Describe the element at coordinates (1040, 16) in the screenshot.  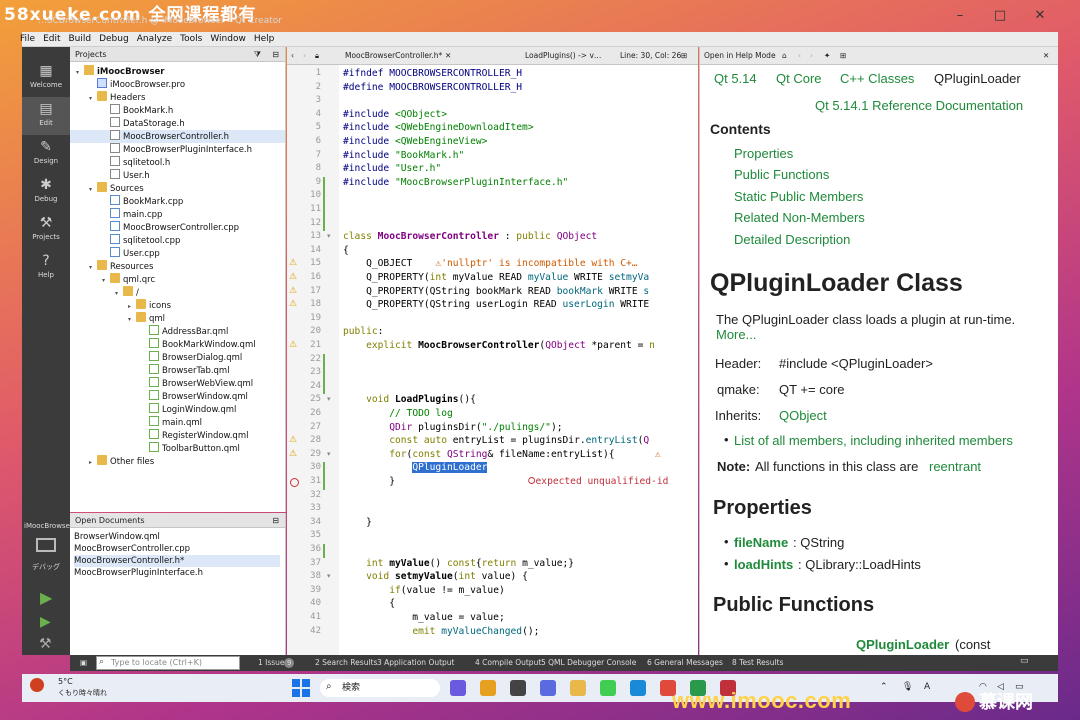
I see `close-button: ✕` at that location.